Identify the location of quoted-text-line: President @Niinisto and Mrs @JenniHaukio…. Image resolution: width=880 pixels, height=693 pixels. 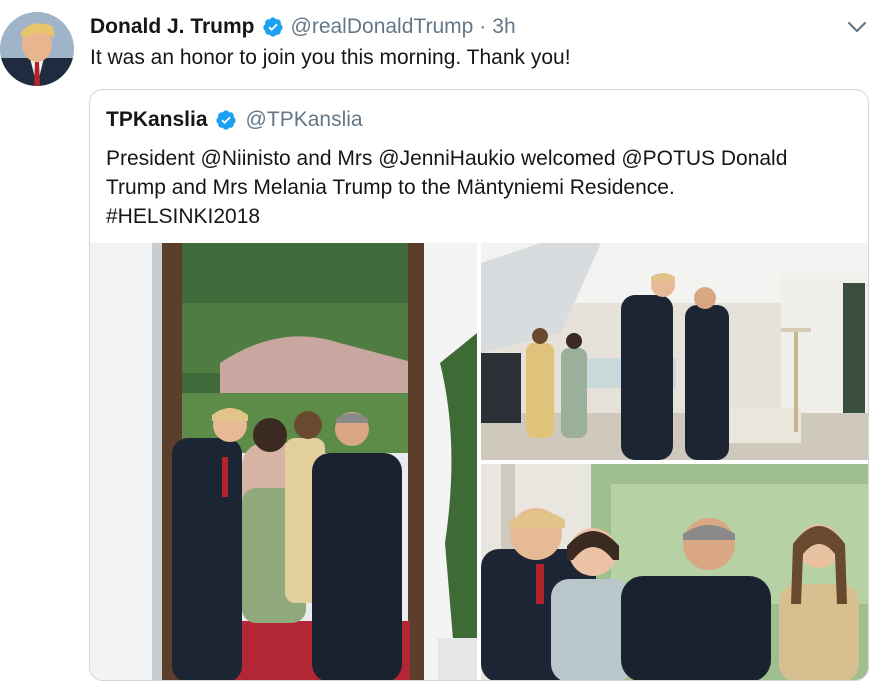
(447, 158).